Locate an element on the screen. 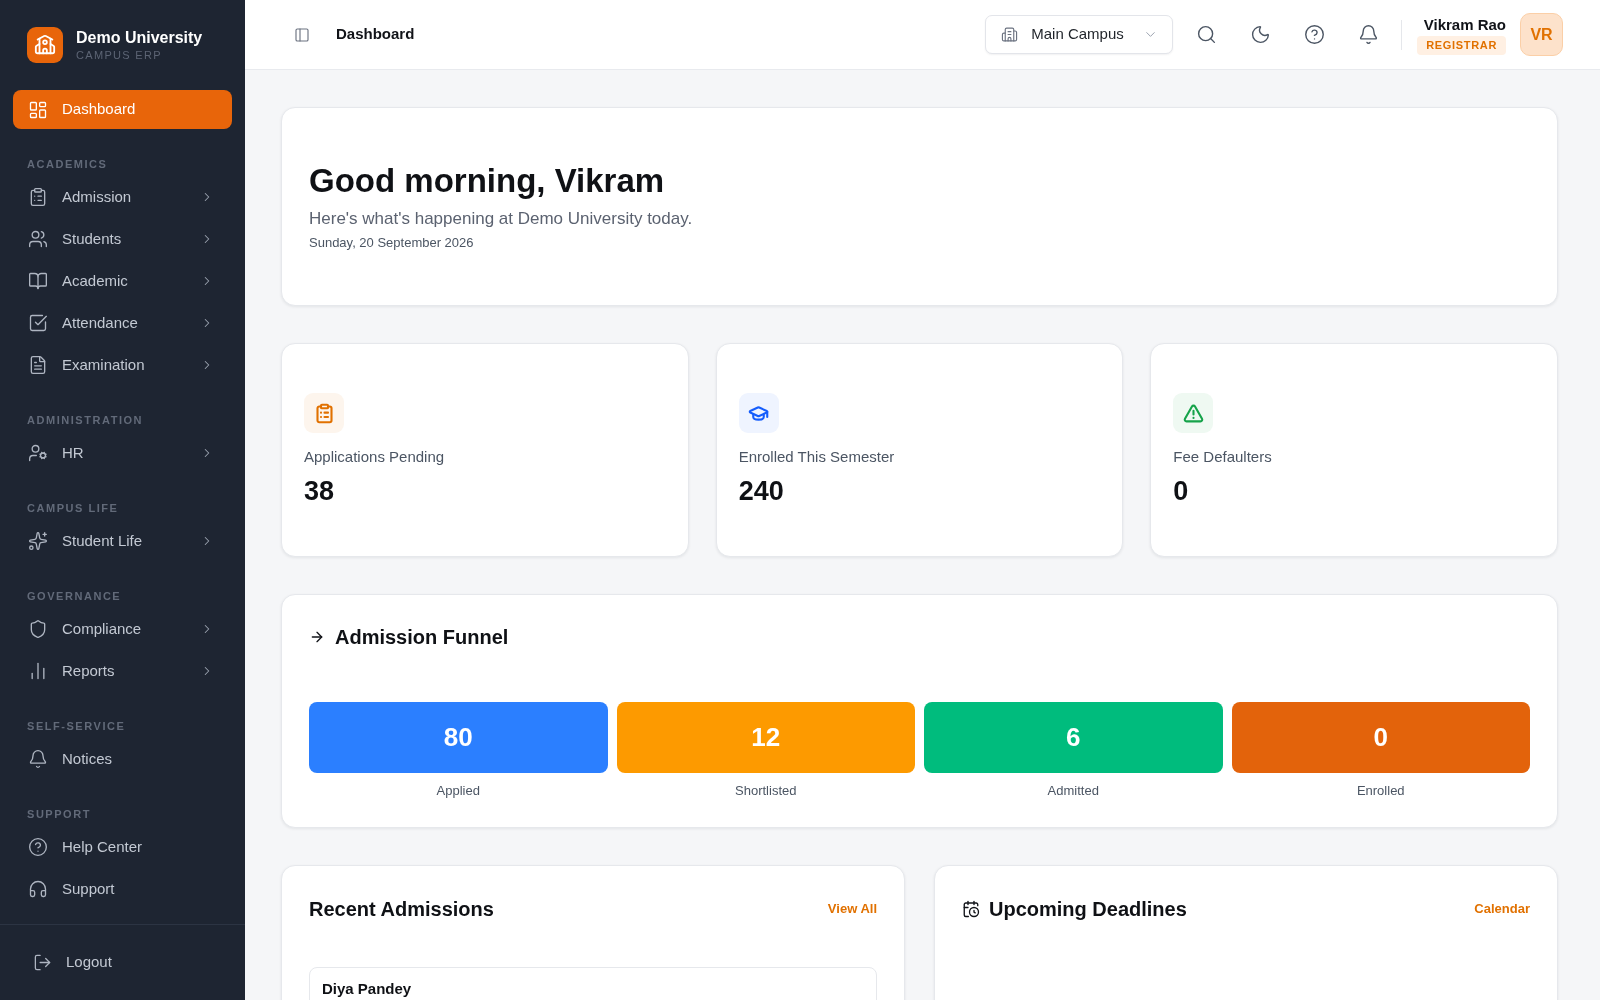 This screenshot has width=1600, height=1000. nav-section-heading: GOVERNANCE is located at coordinates (74, 596).